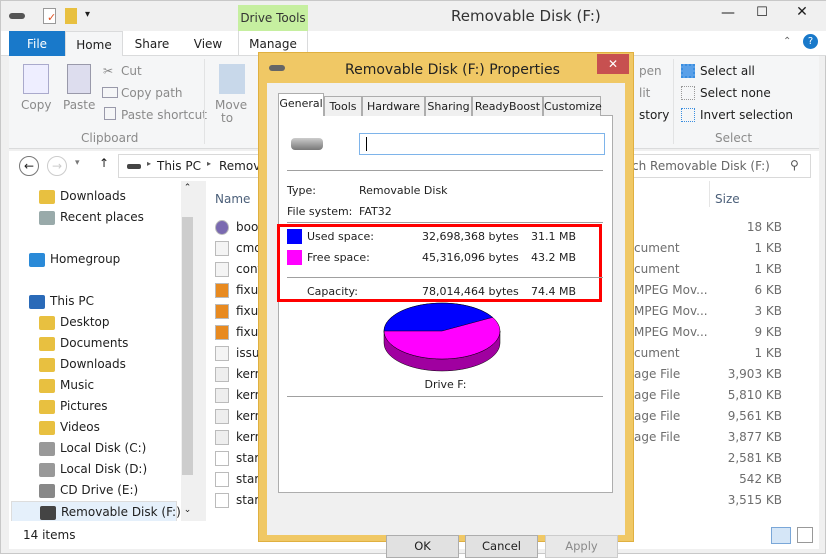 Image resolution: width=826 pixels, height=558 pixels. What do you see at coordinates (110, 138) in the screenshot?
I see `clipboard-group-label: Clipboard` at bounding box center [110, 138].